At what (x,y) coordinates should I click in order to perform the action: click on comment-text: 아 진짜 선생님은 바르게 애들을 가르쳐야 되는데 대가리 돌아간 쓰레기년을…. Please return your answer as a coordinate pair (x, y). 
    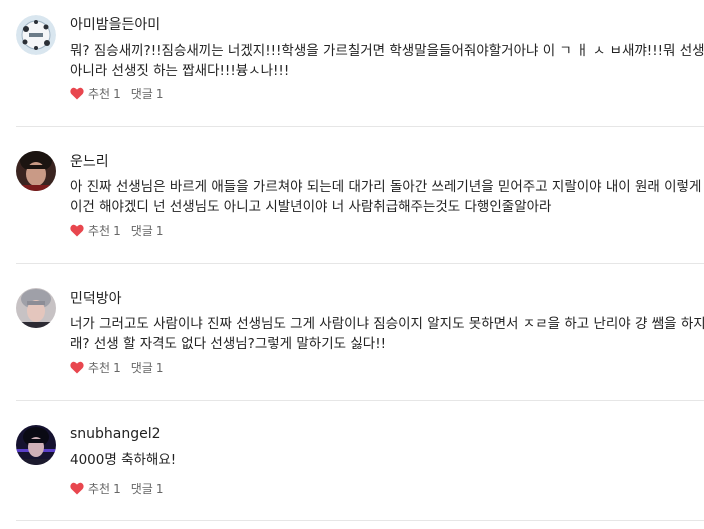
    Looking at the image, I should click on (386, 197).